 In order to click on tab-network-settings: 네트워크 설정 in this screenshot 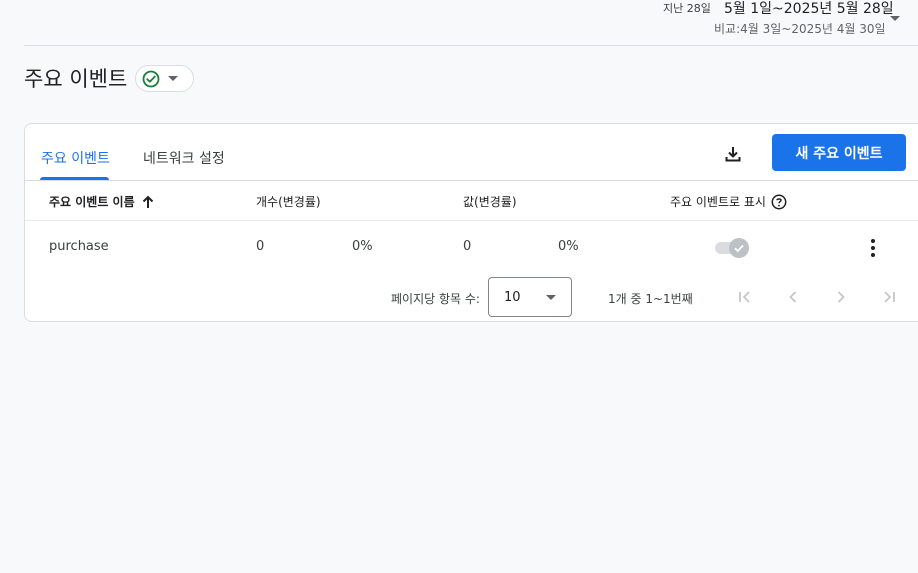, I will do `click(184, 158)`.